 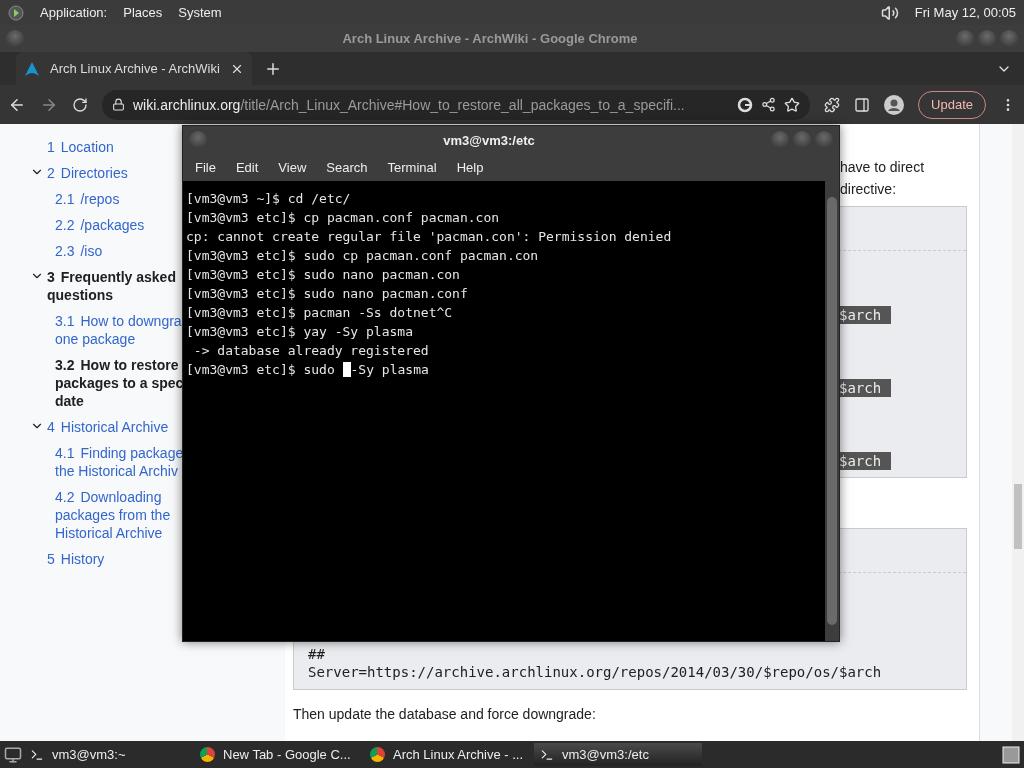 I want to click on star-icon, so click(x=792, y=104).